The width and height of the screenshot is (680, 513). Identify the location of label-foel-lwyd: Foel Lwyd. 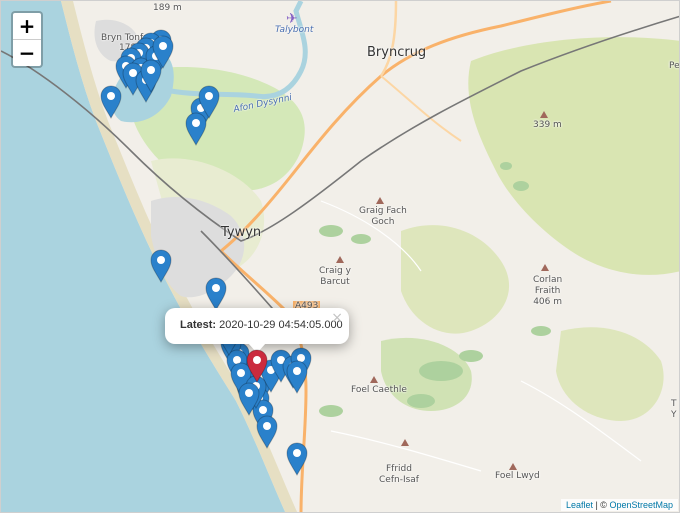
(517, 476).